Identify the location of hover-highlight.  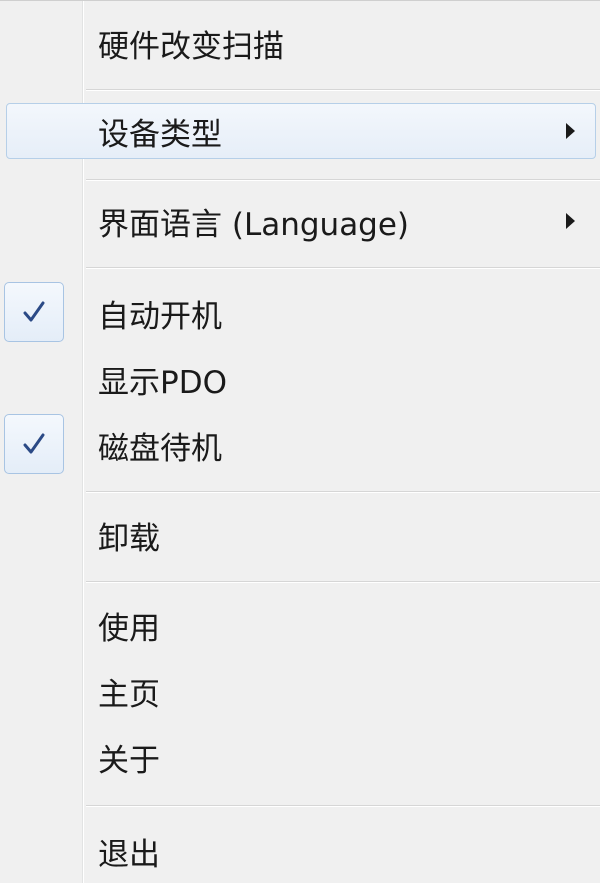
(301, 131).